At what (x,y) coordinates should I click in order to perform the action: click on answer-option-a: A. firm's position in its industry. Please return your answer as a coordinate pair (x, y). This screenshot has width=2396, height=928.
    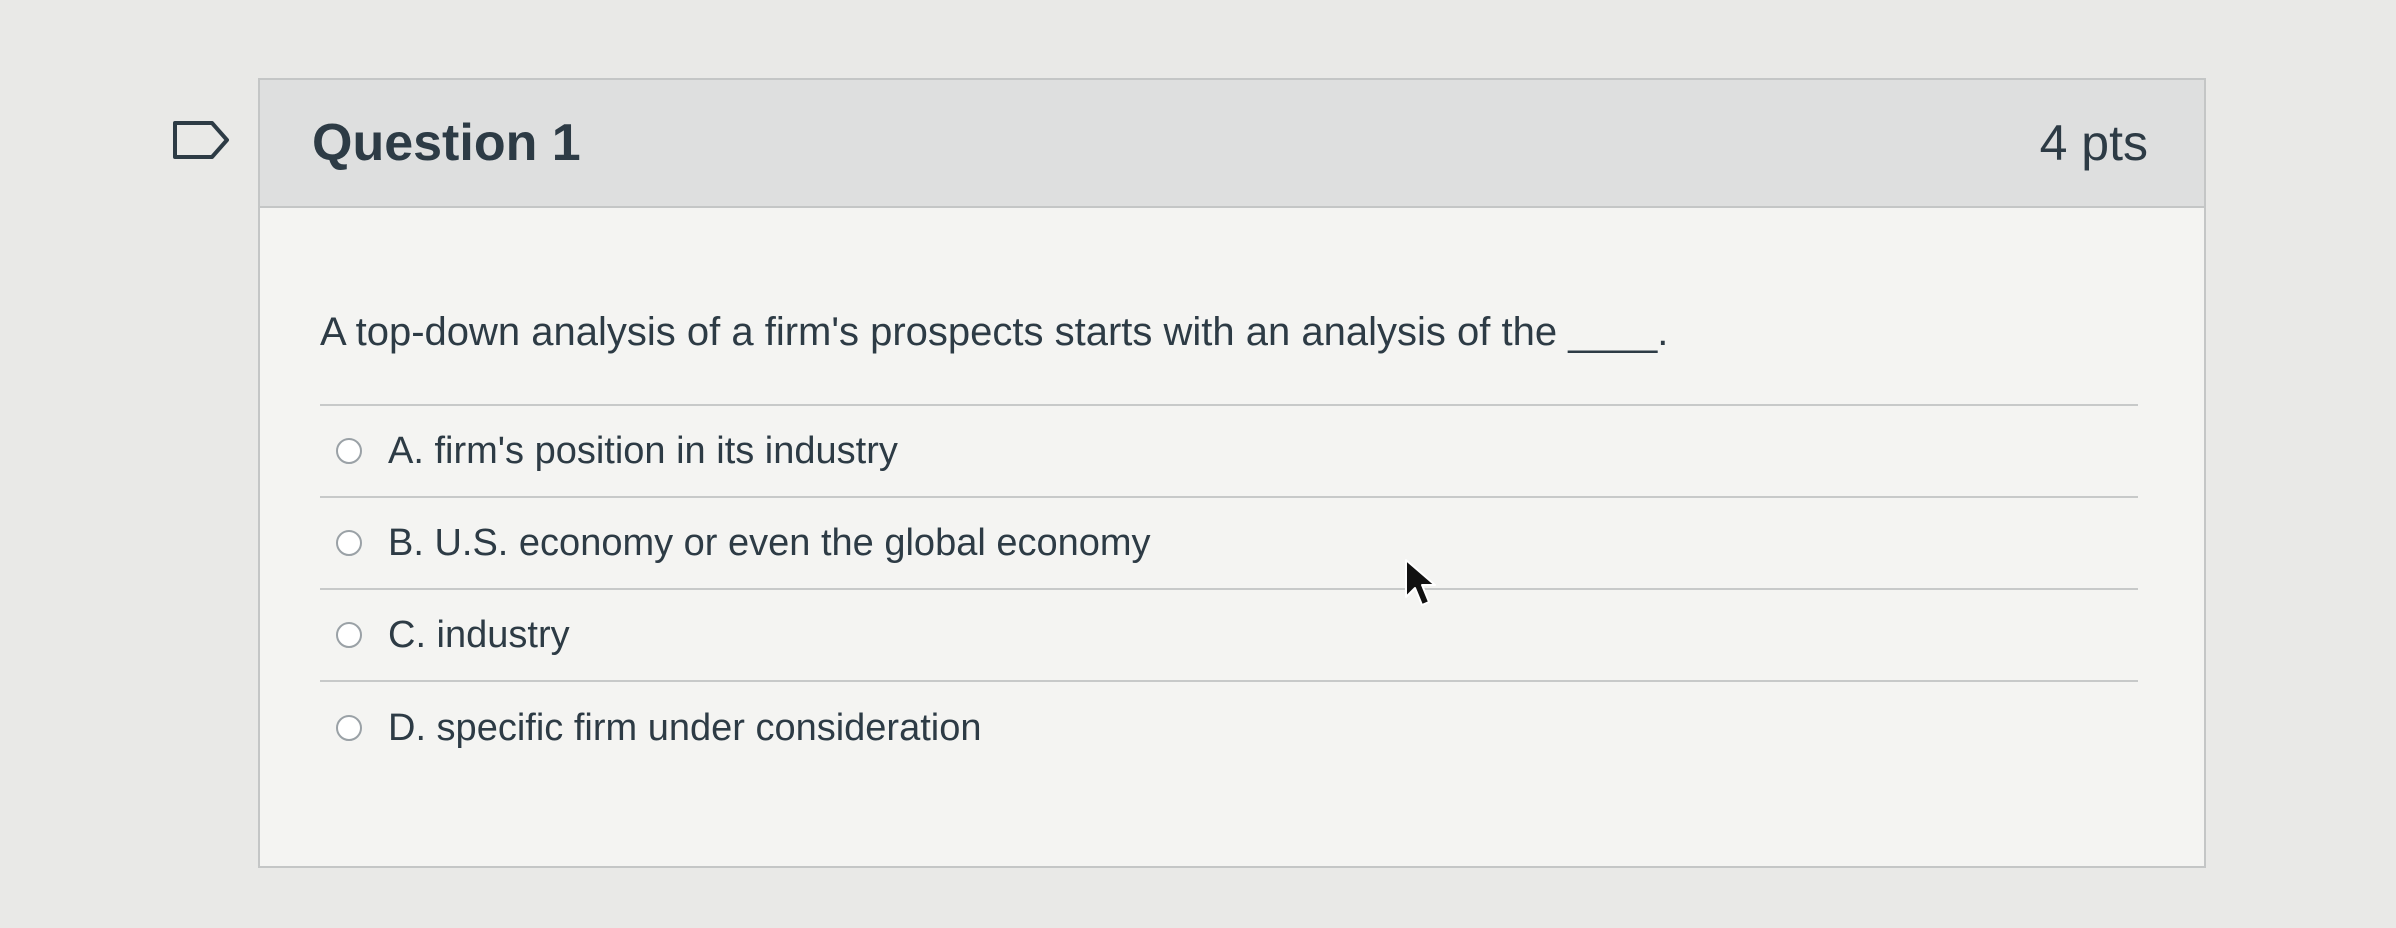
    Looking at the image, I should click on (1229, 452).